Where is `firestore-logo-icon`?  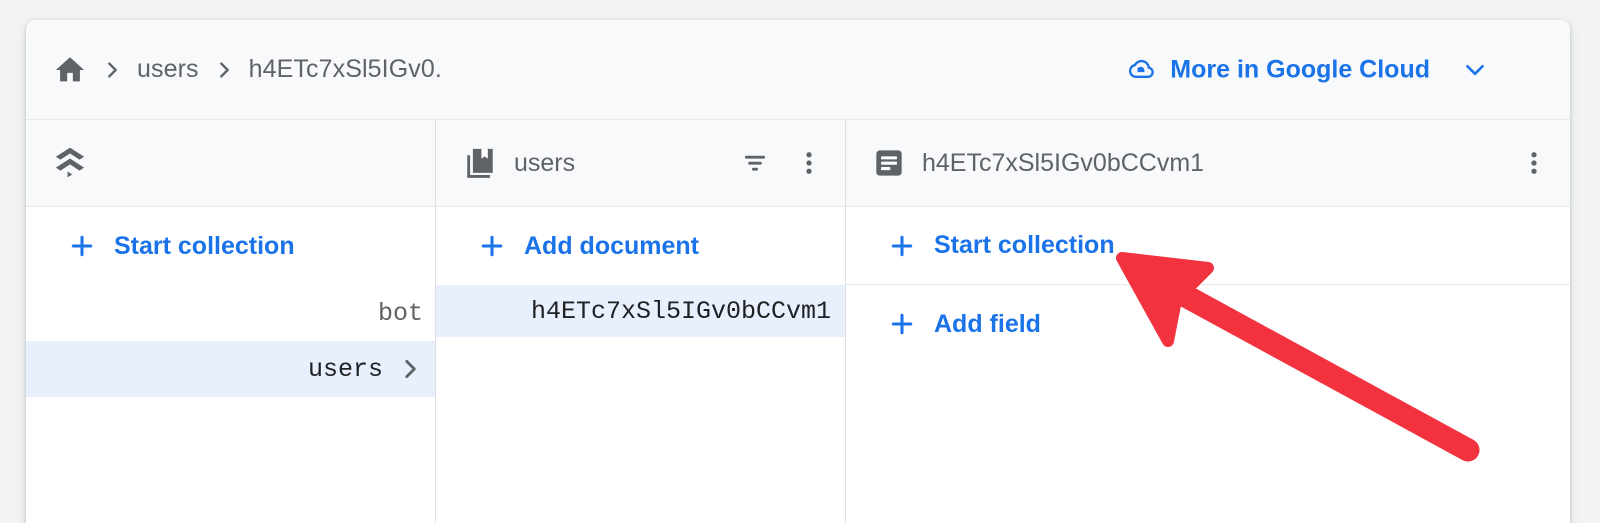
firestore-logo-icon is located at coordinates (70, 163).